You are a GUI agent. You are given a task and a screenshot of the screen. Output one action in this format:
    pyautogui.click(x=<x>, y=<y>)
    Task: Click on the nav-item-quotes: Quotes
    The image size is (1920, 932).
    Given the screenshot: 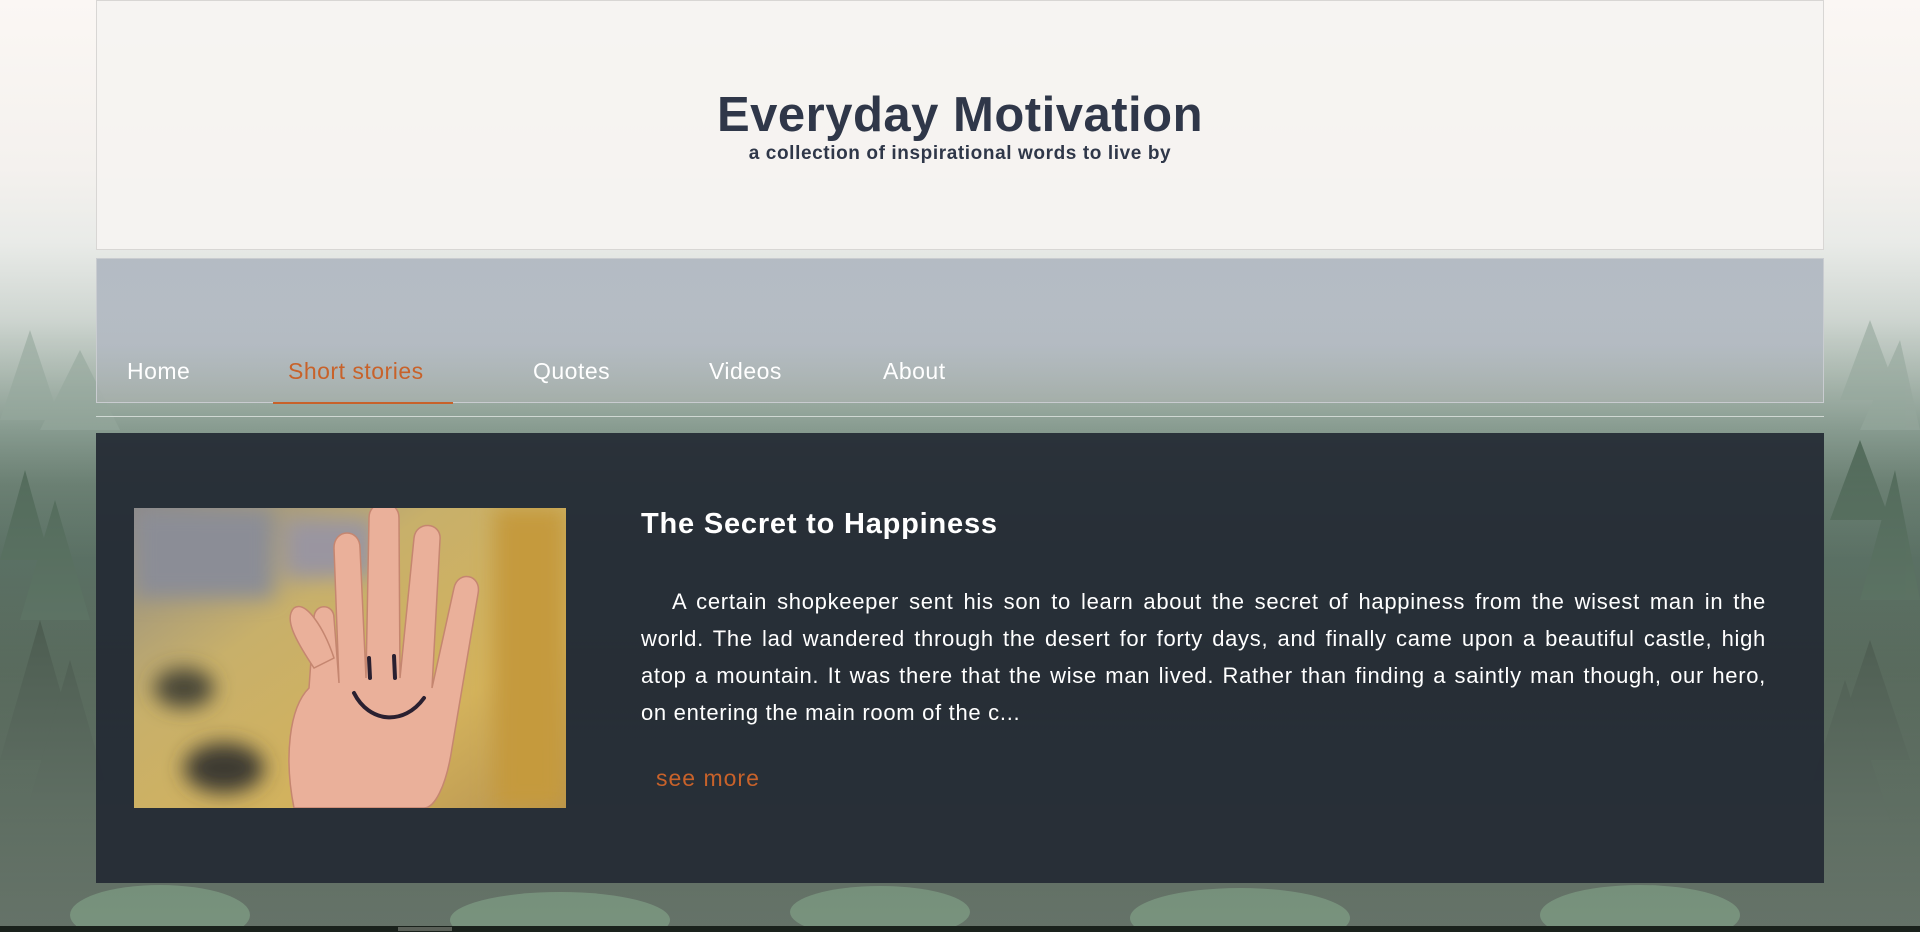 What is the action you would take?
    pyautogui.click(x=571, y=371)
    